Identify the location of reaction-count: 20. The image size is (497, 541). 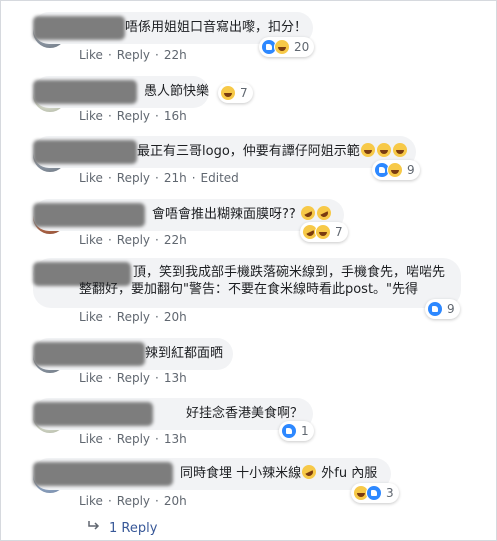
(302, 47).